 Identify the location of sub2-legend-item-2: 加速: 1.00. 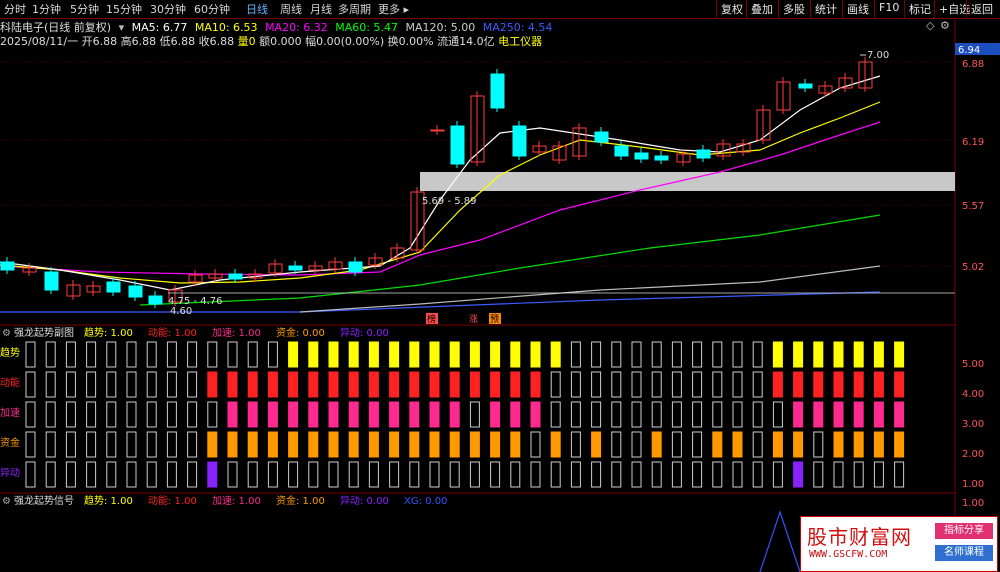
(236, 501).